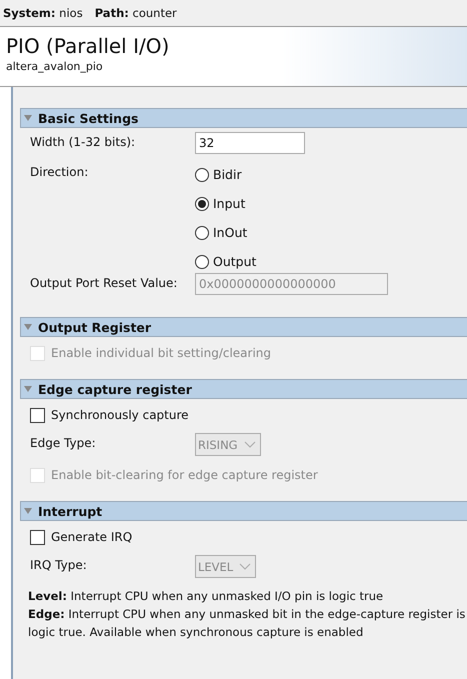 The image size is (467, 679). I want to click on field-label: Output Port Reset Value:, so click(104, 282).